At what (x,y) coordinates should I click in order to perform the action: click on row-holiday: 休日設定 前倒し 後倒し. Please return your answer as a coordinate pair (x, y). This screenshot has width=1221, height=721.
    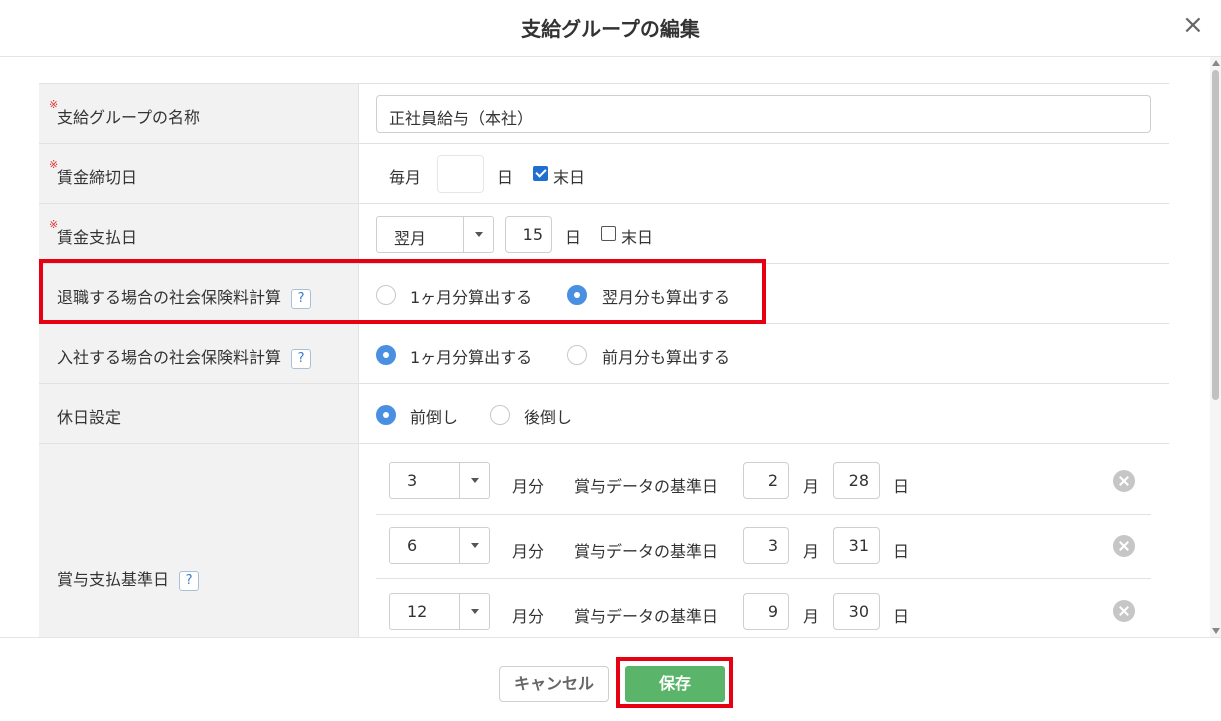
    Looking at the image, I should click on (604, 413).